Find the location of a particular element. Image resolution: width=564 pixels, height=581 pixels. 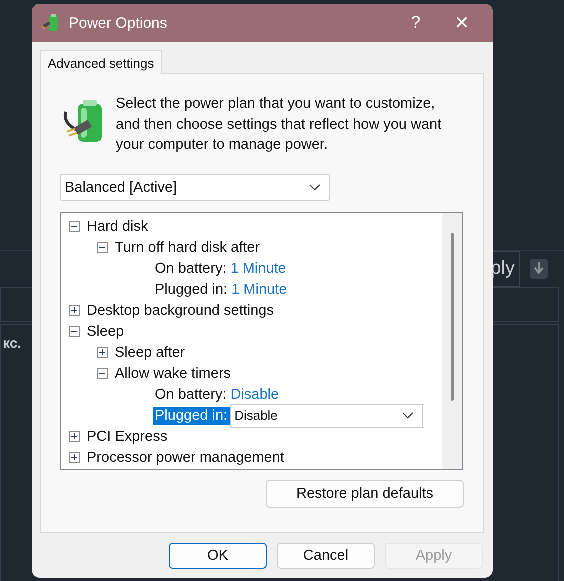

window-title: Power Options is located at coordinates (118, 23).